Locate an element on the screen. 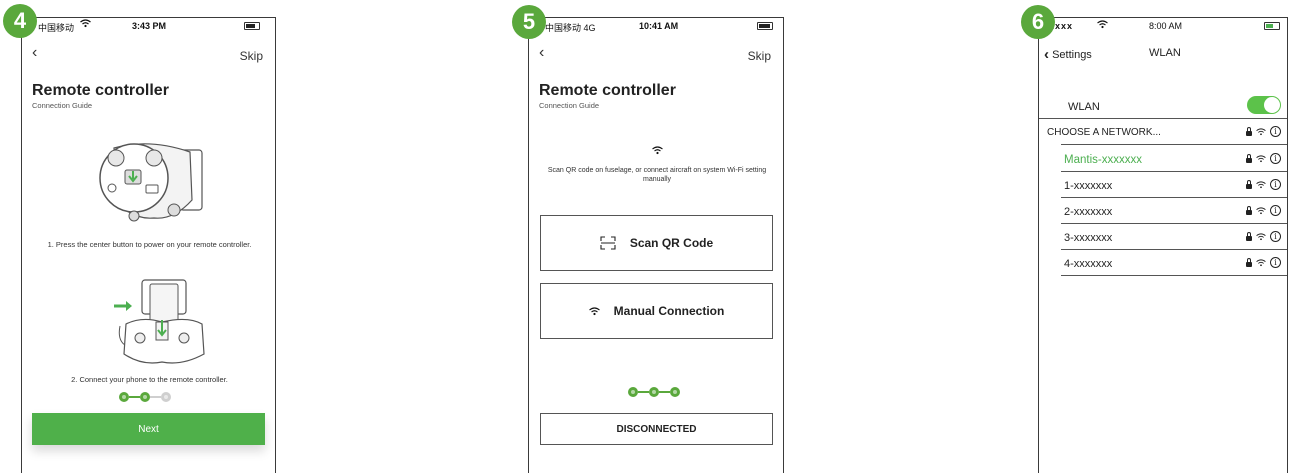 The width and height of the screenshot is (1292, 473). wlan-toggle is located at coordinates (1264, 105).